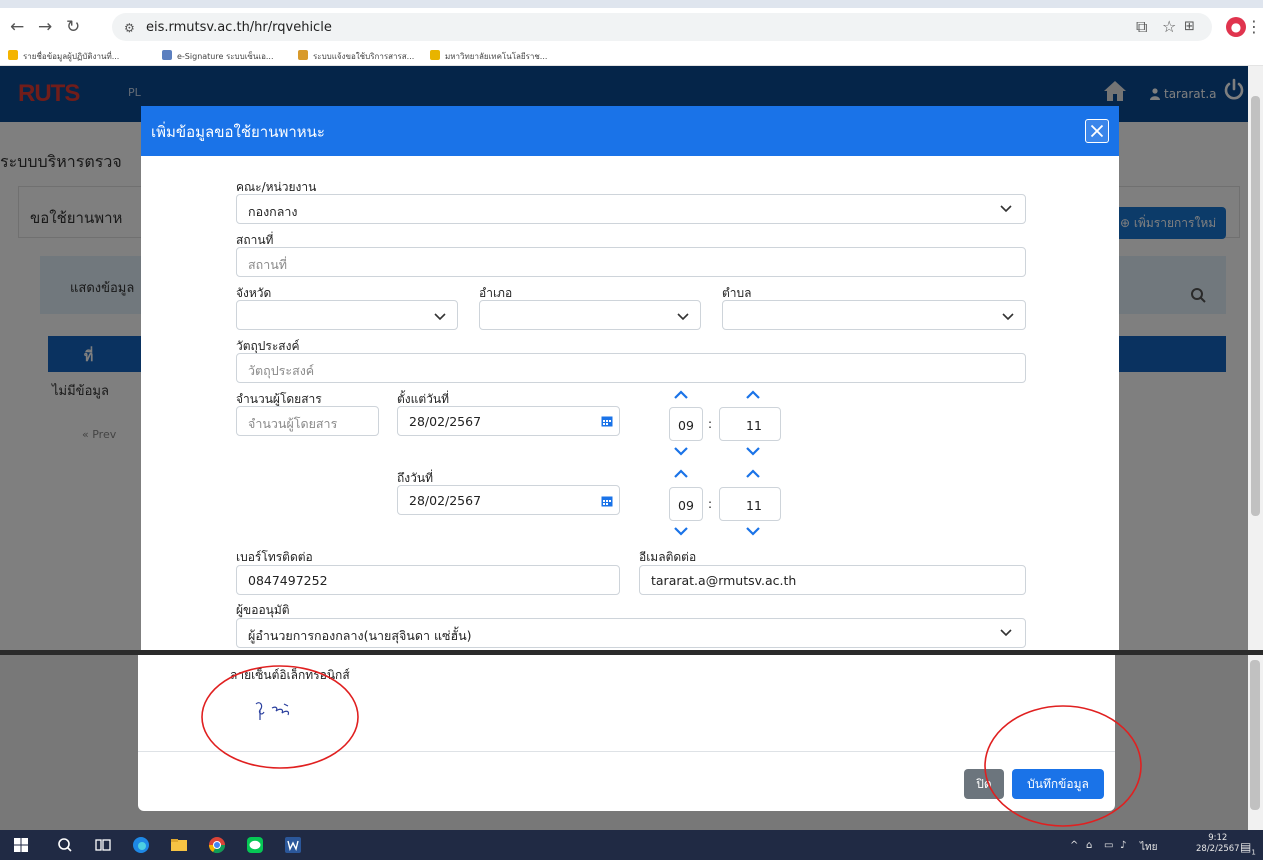 The image size is (1263, 860). Describe the element at coordinates (1254, 27) in the screenshot. I see `menu-icon: ⋮` at that location.